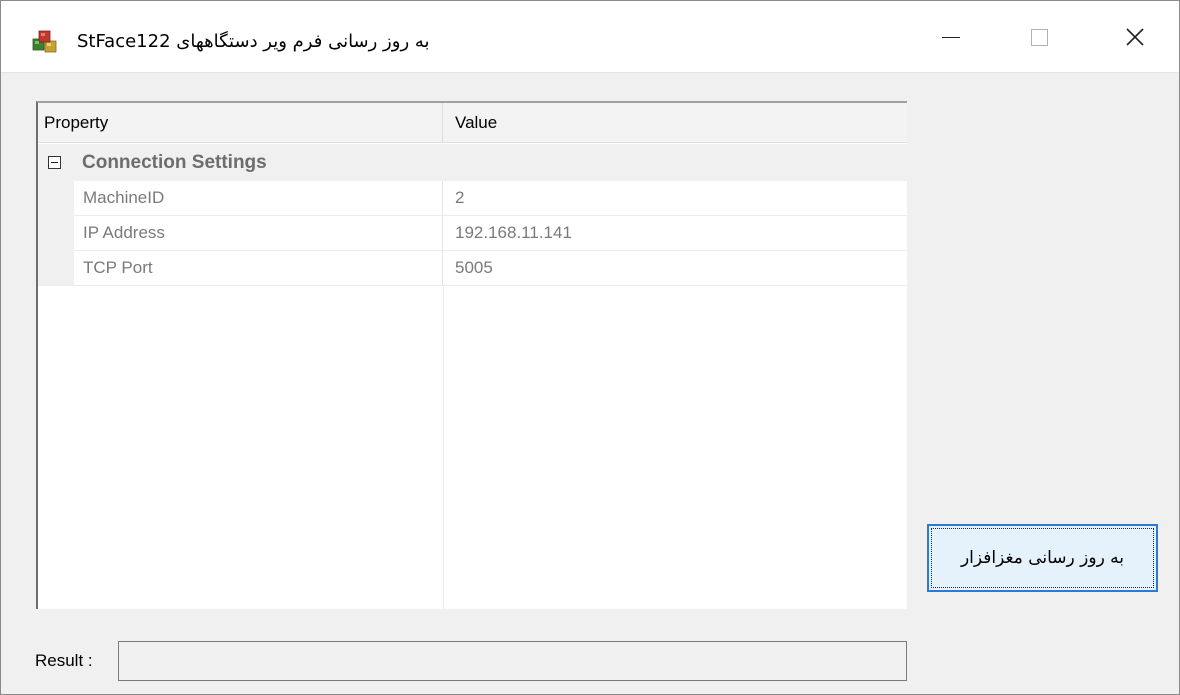  Describe the element at coordinates (472, 162) in the screenshot. I see `category-connection-settings: Connection Settings` at that location.